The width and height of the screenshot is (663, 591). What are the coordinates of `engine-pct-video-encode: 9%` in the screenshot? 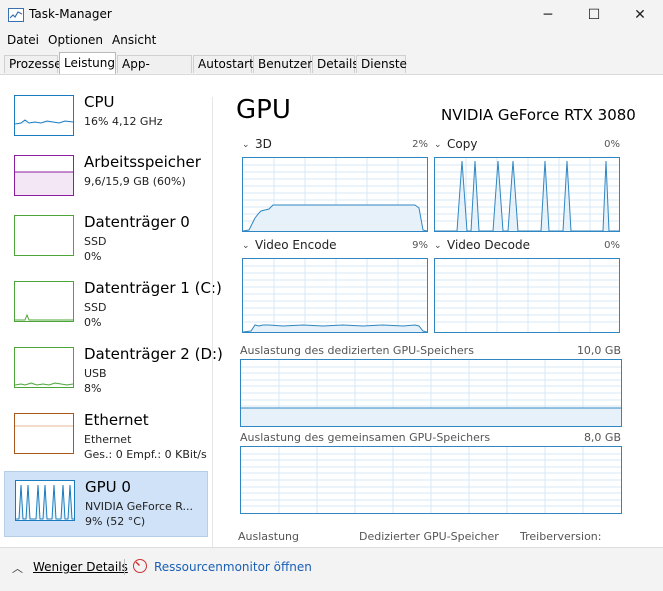 It's located at (420, 245).